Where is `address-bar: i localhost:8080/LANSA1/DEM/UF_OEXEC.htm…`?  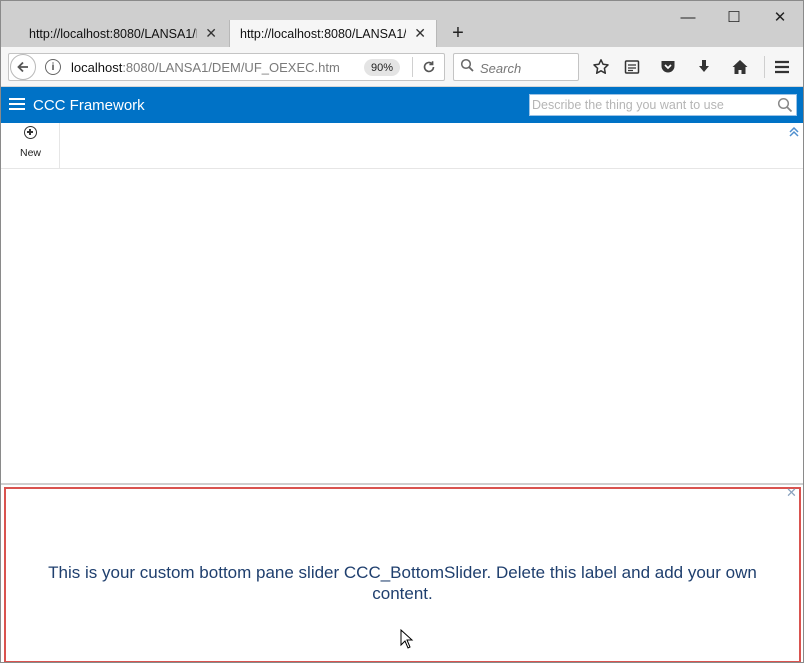
address-bar: i localhost:8080/LANSA1/DEM/UF_OEXEC.htm… is located at coordinates (226, 67).